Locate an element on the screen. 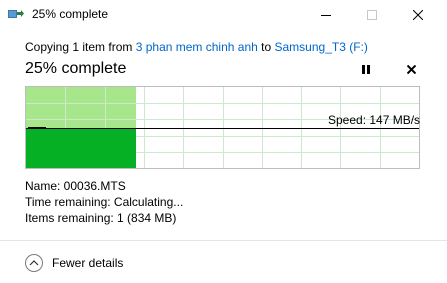 Image resolution: width=447 pixels, height=283 pixels. title-bar: 25% complete is located at coordinates (223, 15).